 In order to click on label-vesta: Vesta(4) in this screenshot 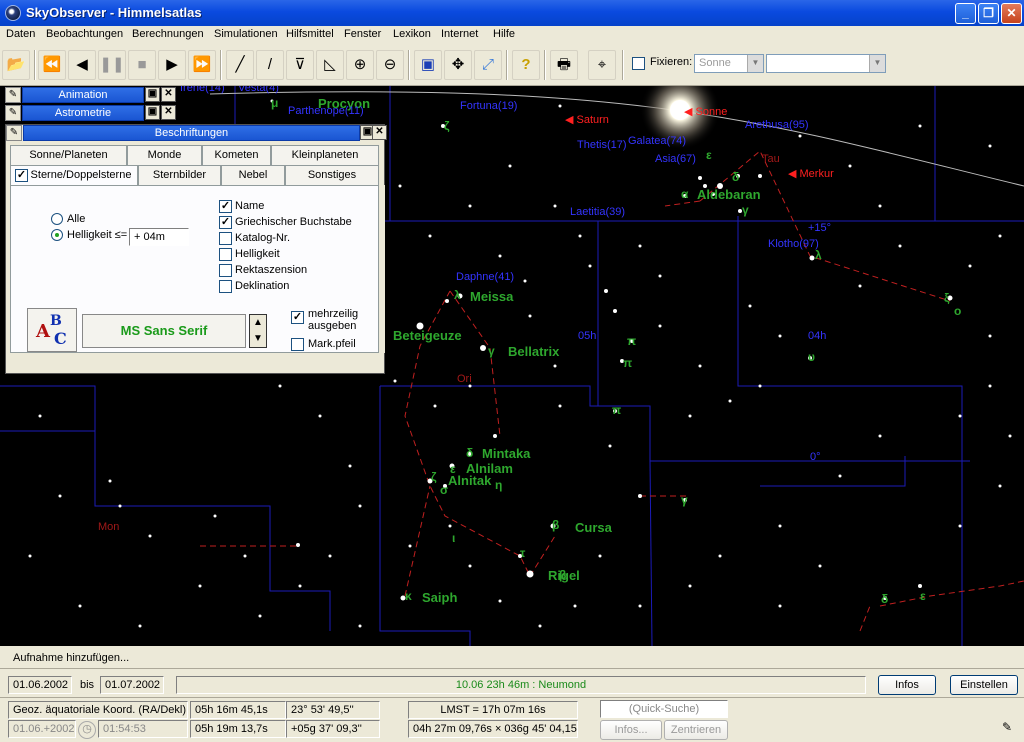, I will do `click(258, 90)`.